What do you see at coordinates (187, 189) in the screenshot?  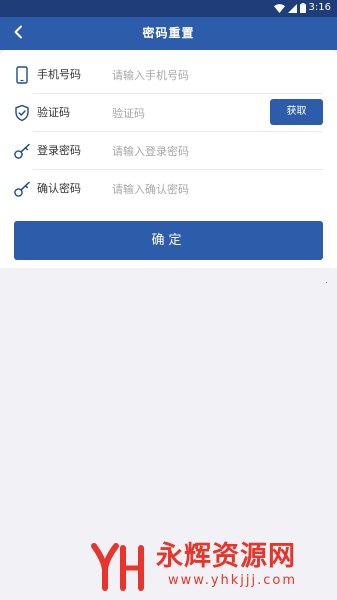 I see `confirm-password-input` at bounding box center [187, 189].